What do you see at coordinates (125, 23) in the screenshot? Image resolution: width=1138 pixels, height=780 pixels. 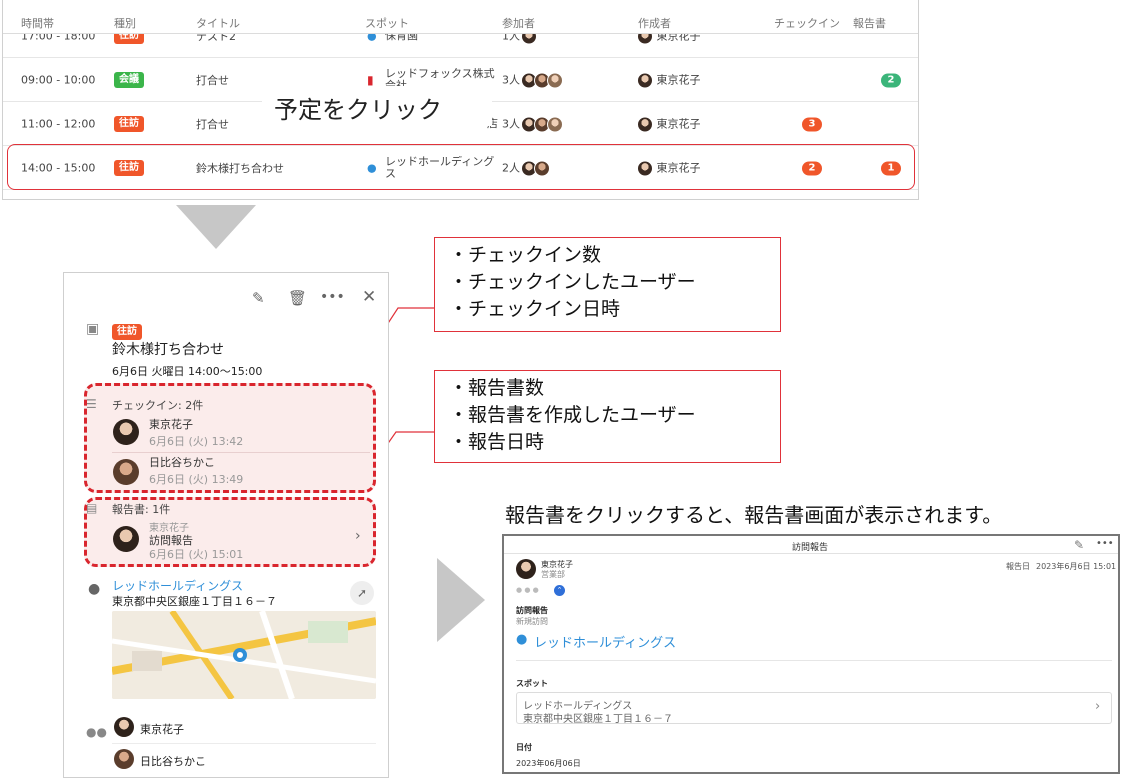 I see `header-type: 種別` at bounding box center [125, 23].